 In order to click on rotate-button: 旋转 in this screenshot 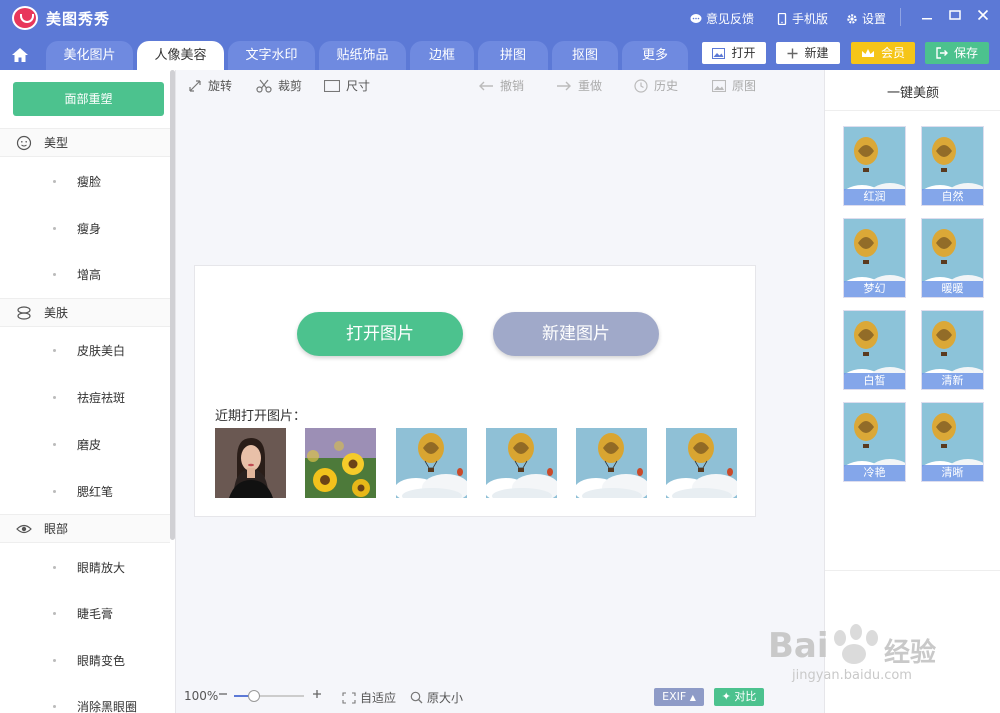, I will do `click(210, 85)`.